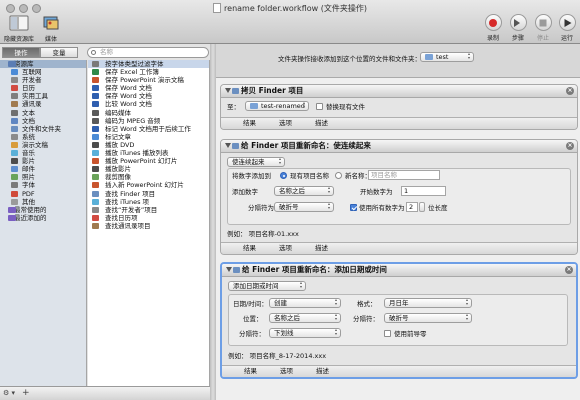 This screenshot has width=580, height=400. Describe the element at coordinates (256, 162) in the screenshot. I see `rename-mode-popup: 使连续起来` at that location.